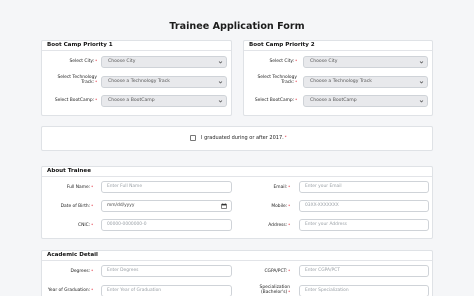  What do you see at coordinates (365, 62) in the screenshot?
I see `priority2-city-select: Choose City` at bounding box center [365, 62].